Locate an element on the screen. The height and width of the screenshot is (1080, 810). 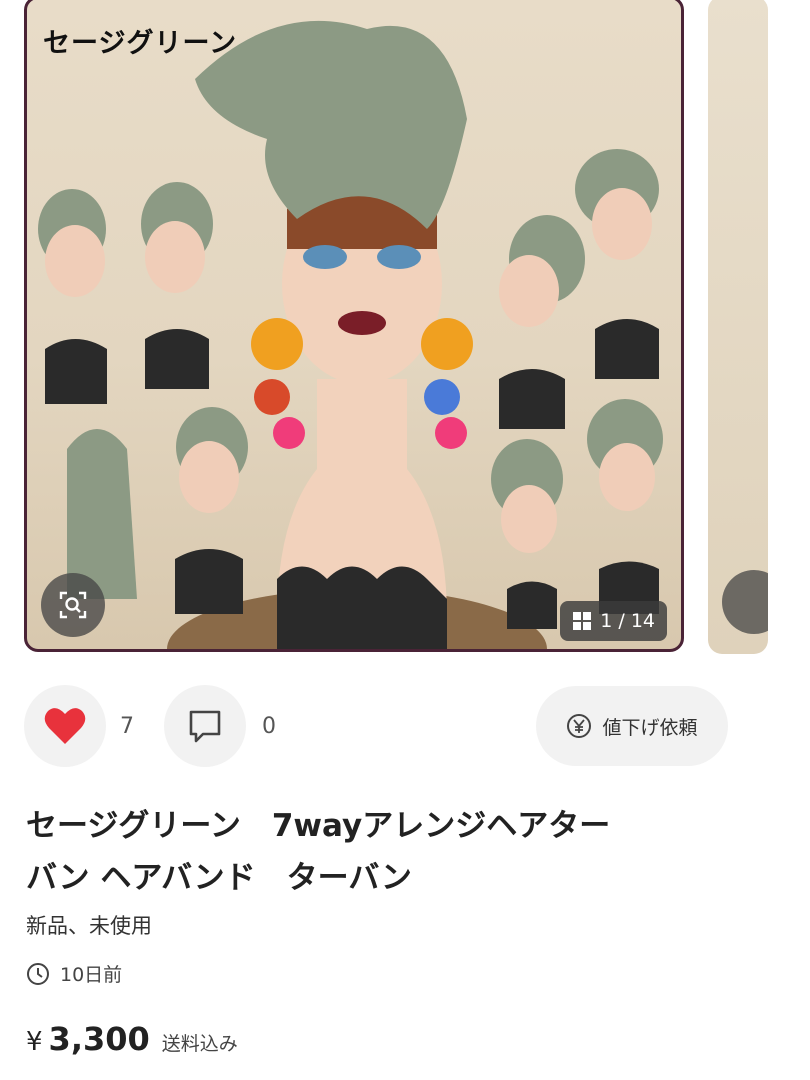
next-zoom-button is located at coordinates (745, 602).